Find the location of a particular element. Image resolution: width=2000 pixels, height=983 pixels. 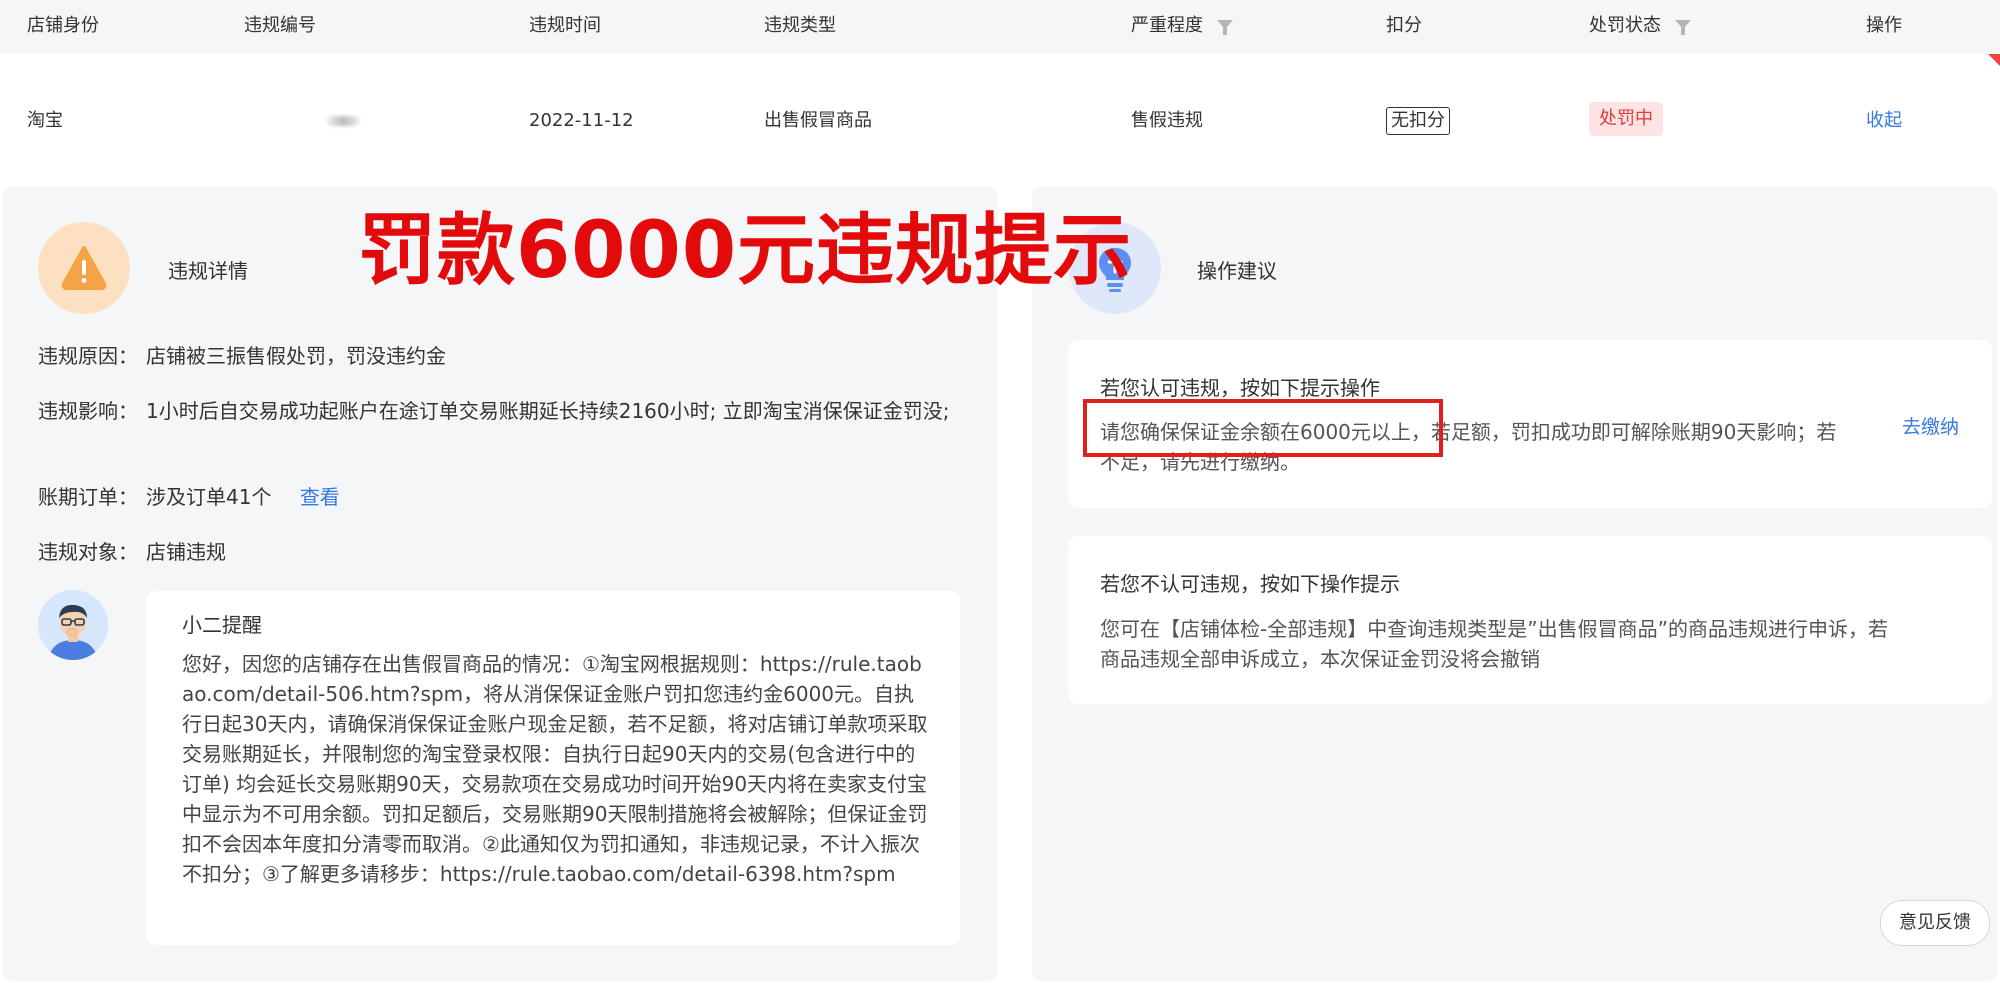

deduction-tag: 无扣分 is located at coordinates (1418, 121).